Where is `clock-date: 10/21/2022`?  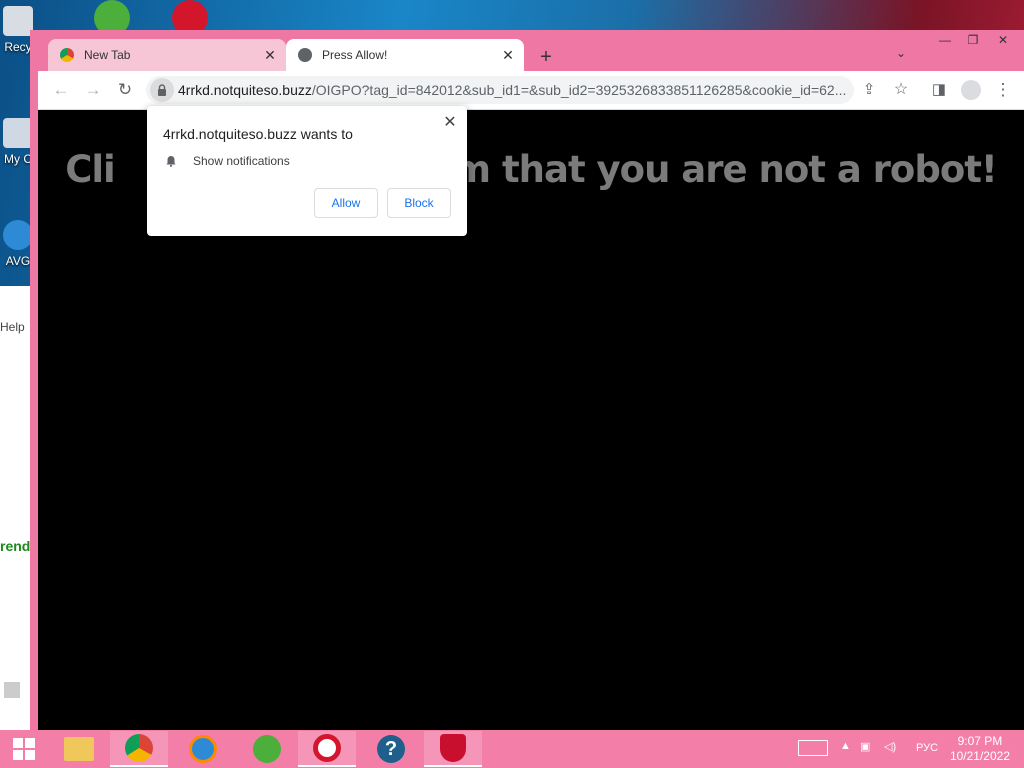
clock-date: 10/21/2022 is located at coordinates (979, 756).